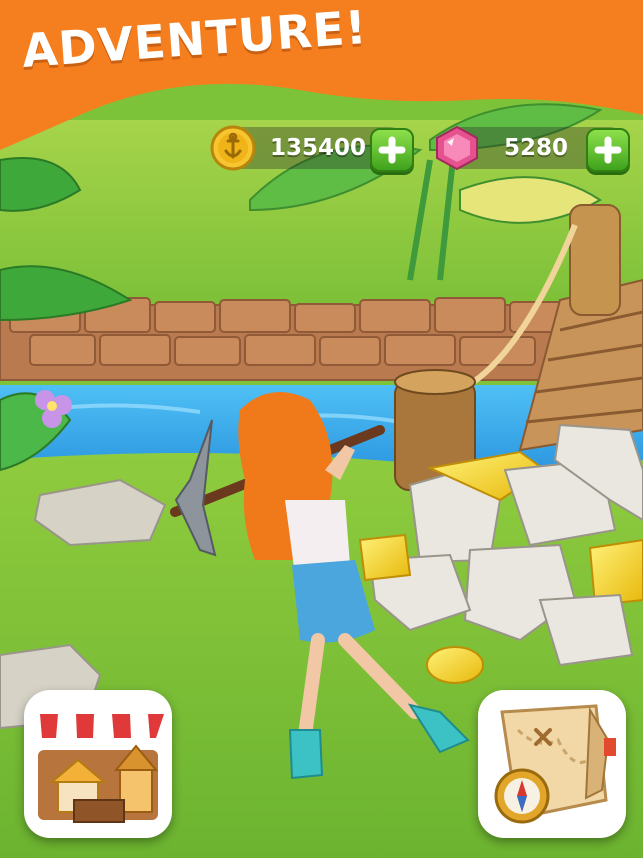 The height and width of the screenshot is (858, 643). I want to click on anchor-coin-icon, so click(233, 148).